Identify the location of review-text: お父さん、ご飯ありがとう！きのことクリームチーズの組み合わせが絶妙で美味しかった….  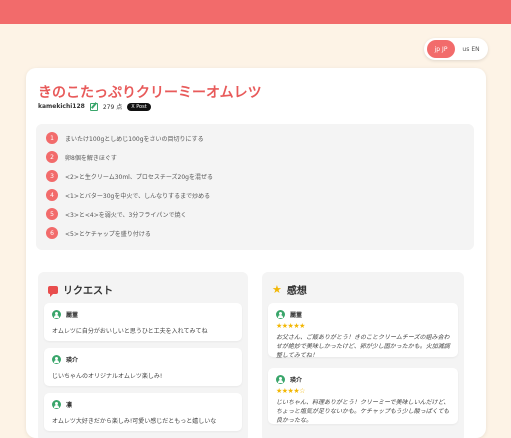
(363, 346).